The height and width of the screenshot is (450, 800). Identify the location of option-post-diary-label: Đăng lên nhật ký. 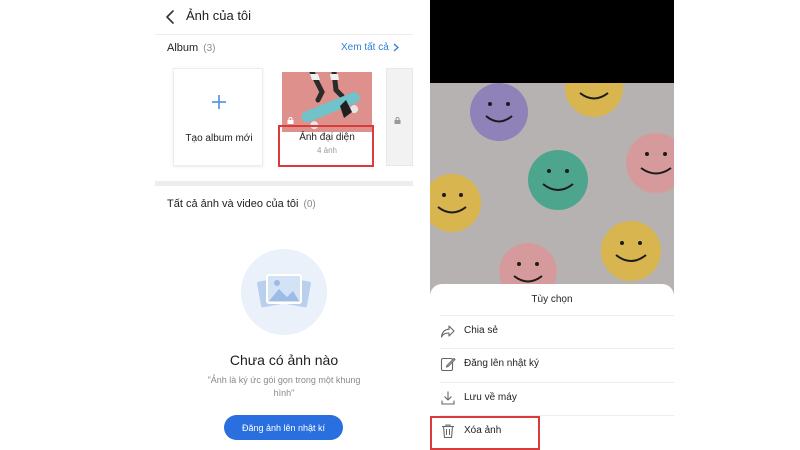
(502, 363).